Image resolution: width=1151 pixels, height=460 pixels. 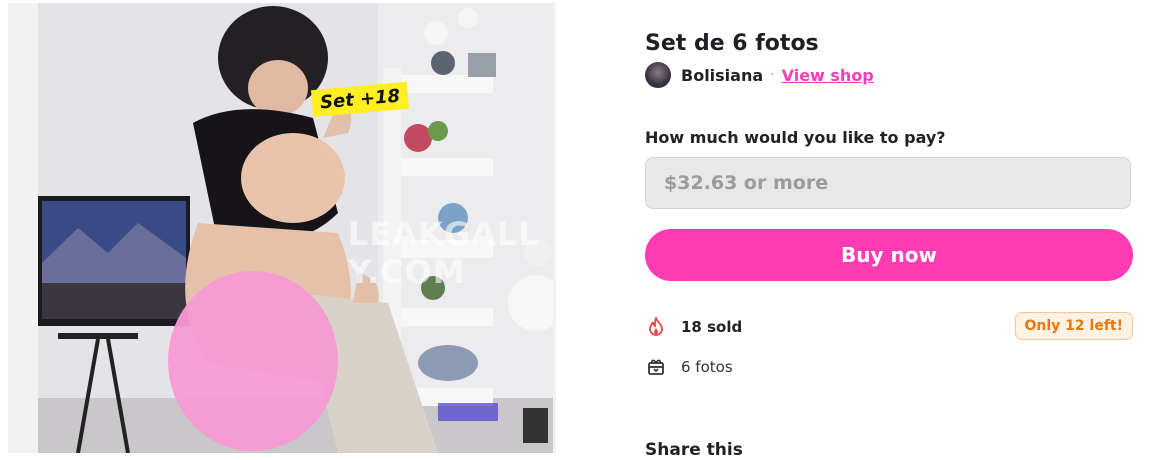 I want to click on sold-count-row: 18 sold, so click(x=693, y=327).